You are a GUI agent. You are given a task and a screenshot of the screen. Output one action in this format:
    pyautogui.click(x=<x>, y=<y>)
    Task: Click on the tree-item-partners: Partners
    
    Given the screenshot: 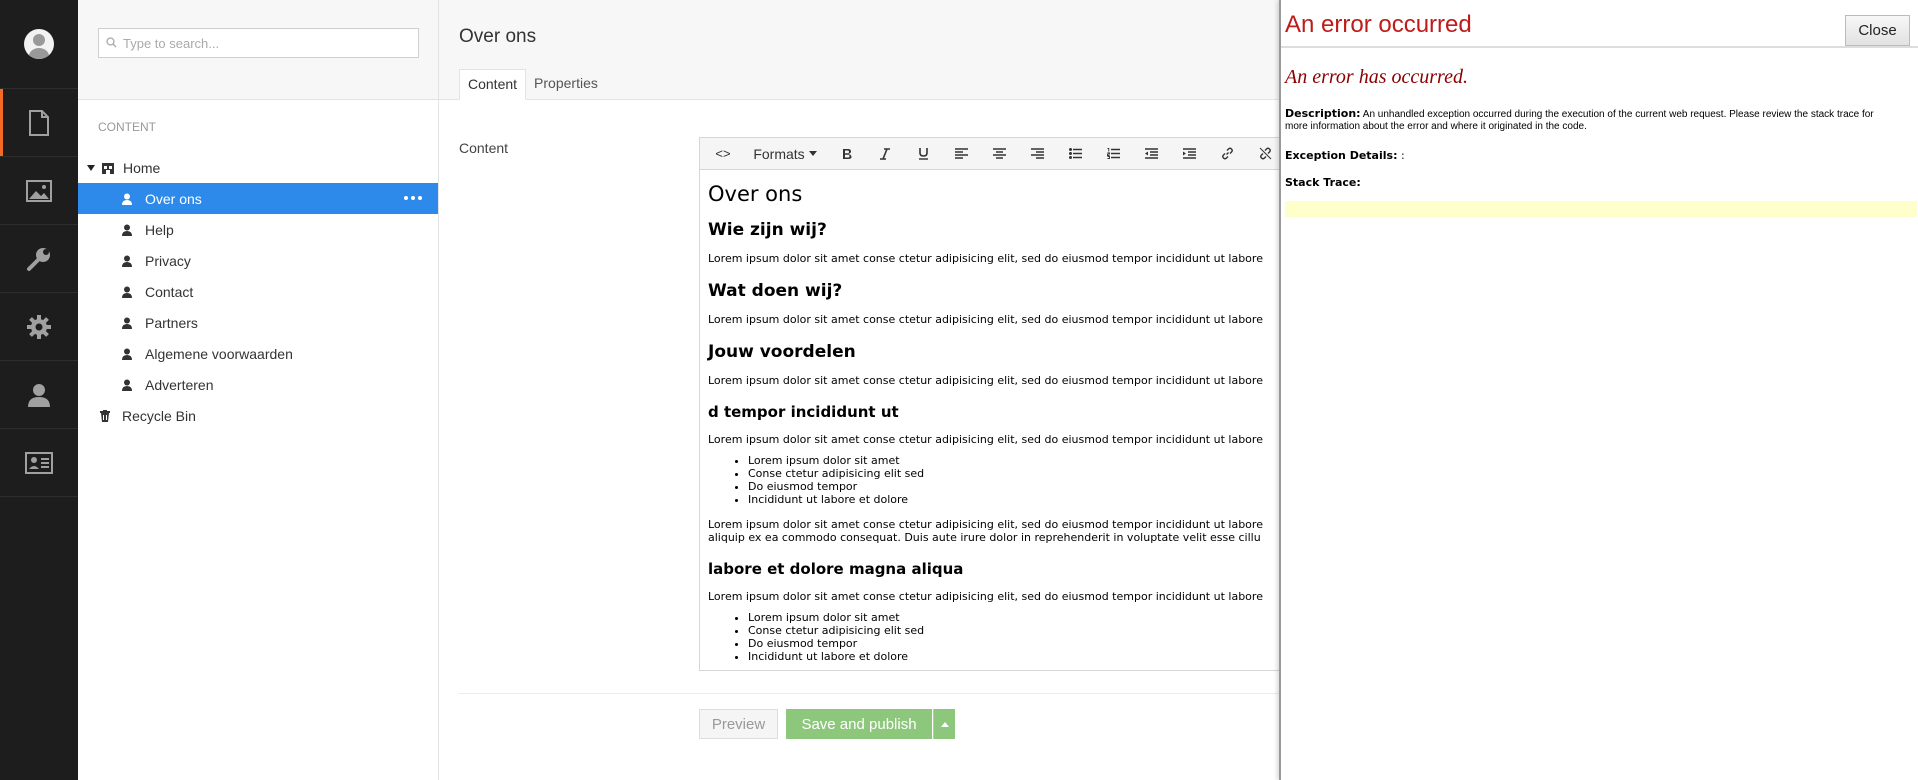 What is the action you would take?
    pyautogui.click(x=258, y=322)
    